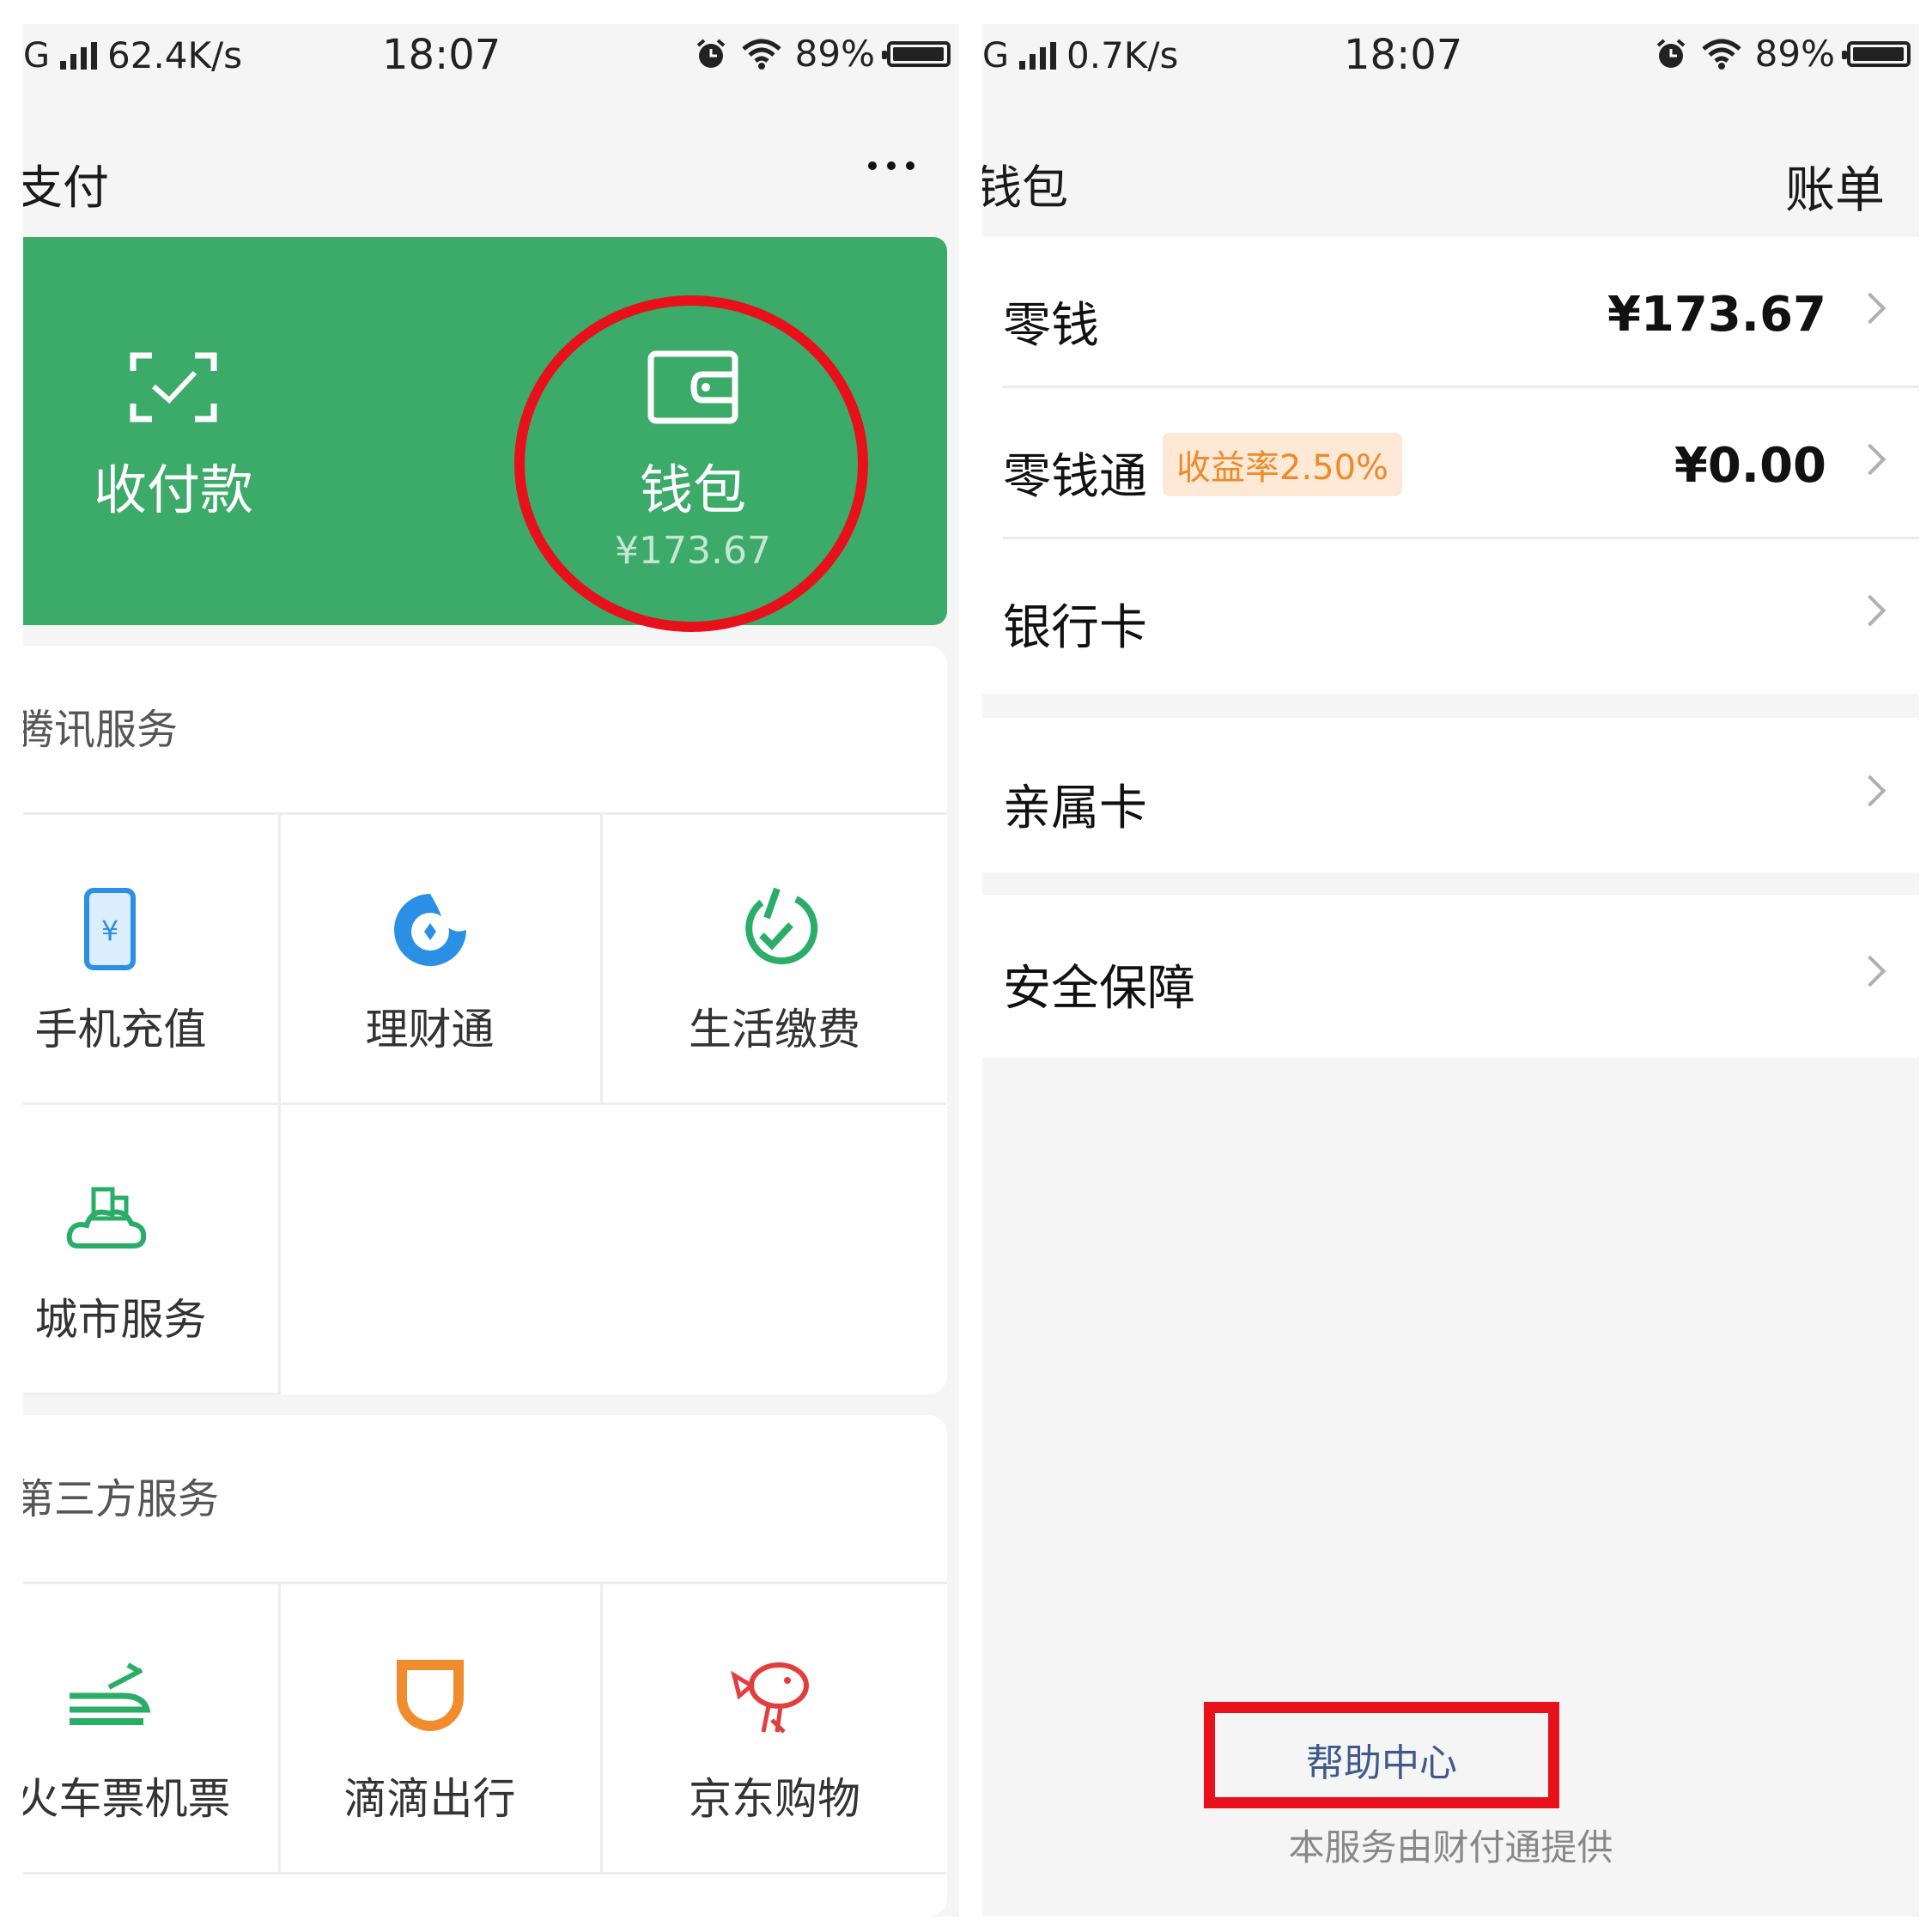  I want to click on row-security: 安全保障, so click(1451, 976).